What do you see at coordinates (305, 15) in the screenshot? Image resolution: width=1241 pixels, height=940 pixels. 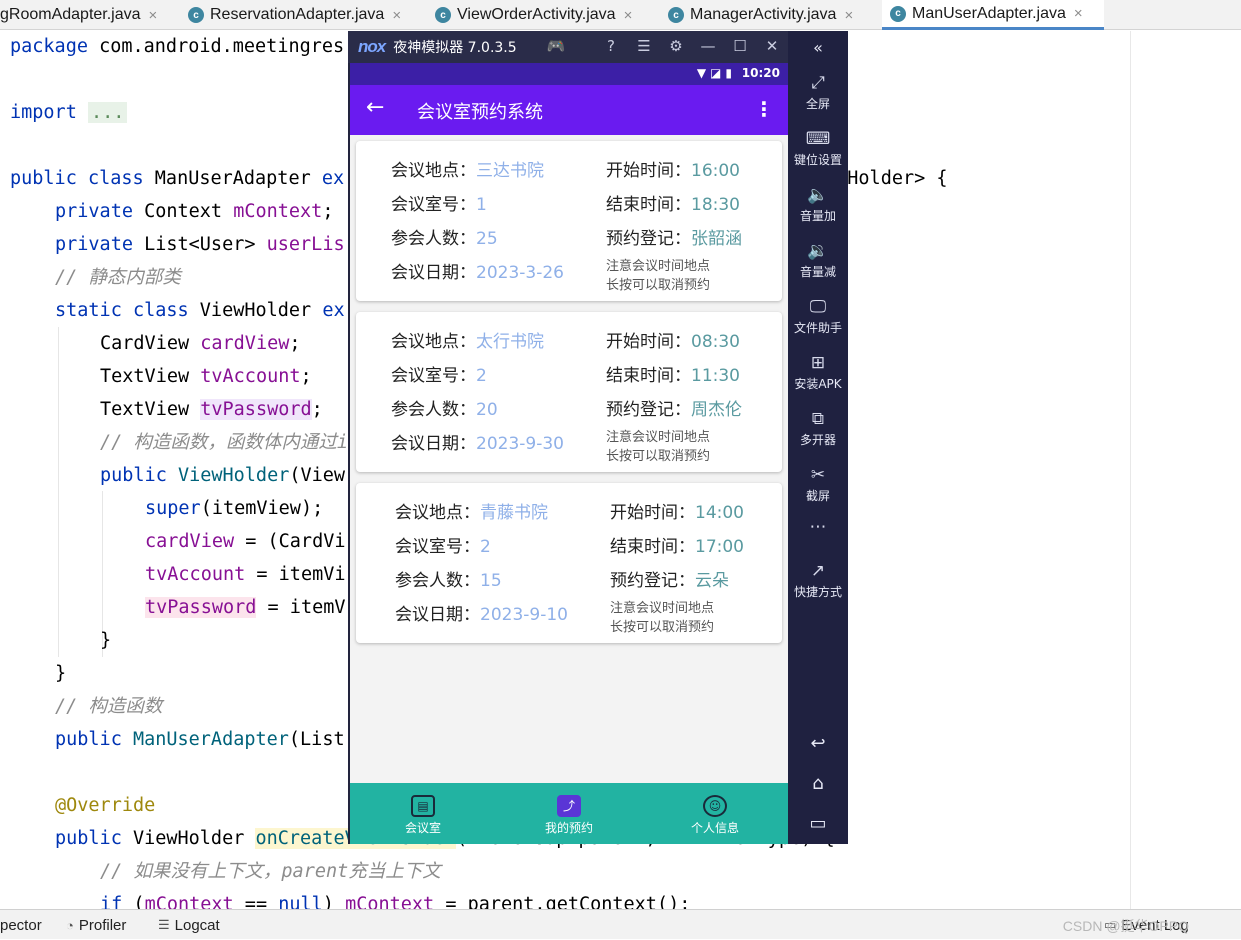 I see `tab-reservationadapter: c ReservationAdapter.java ×` at bounding box center [305, 15].